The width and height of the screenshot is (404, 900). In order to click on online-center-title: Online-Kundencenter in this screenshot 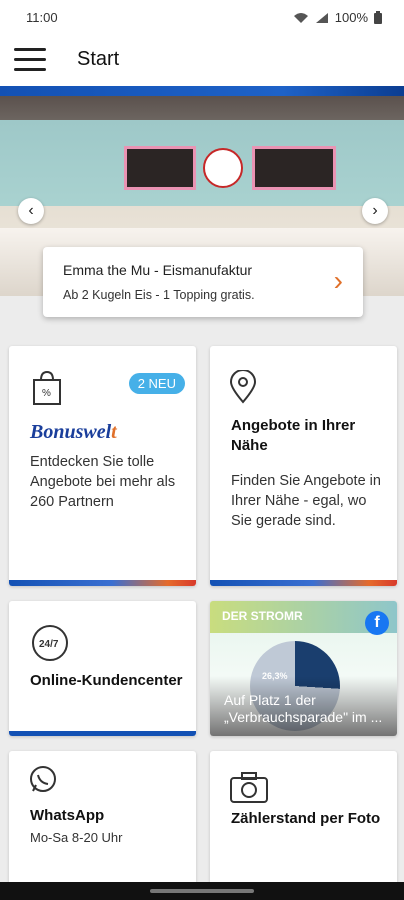, I will do `click(106, 680)`.